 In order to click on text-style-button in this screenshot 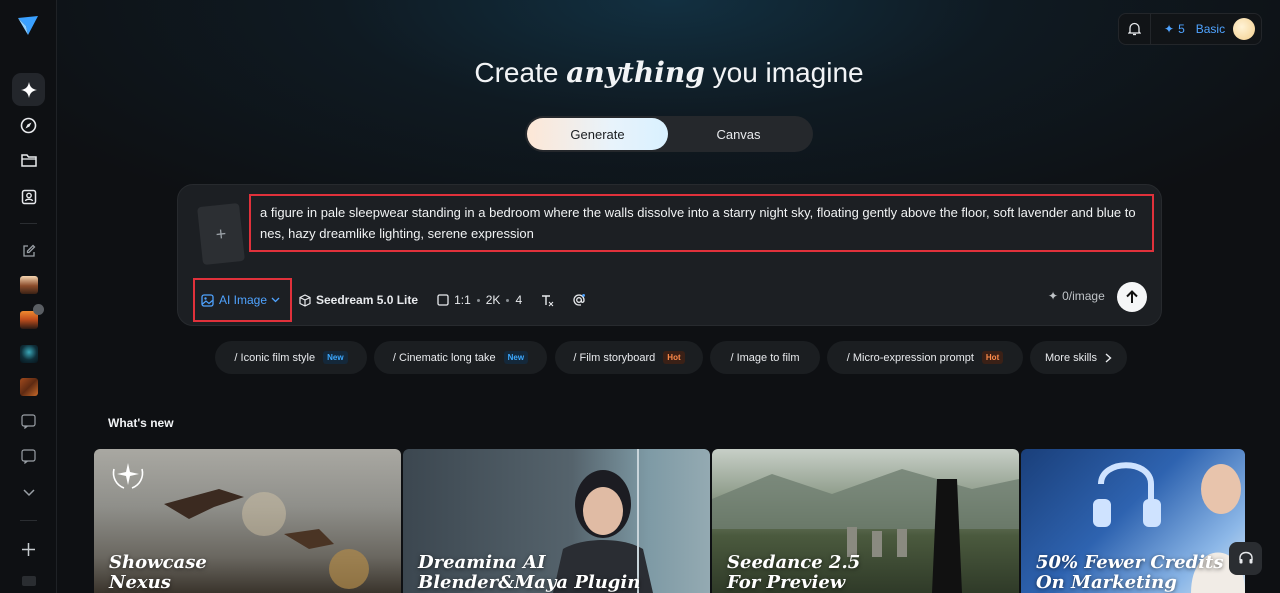, I will do `click(547, 300)`.